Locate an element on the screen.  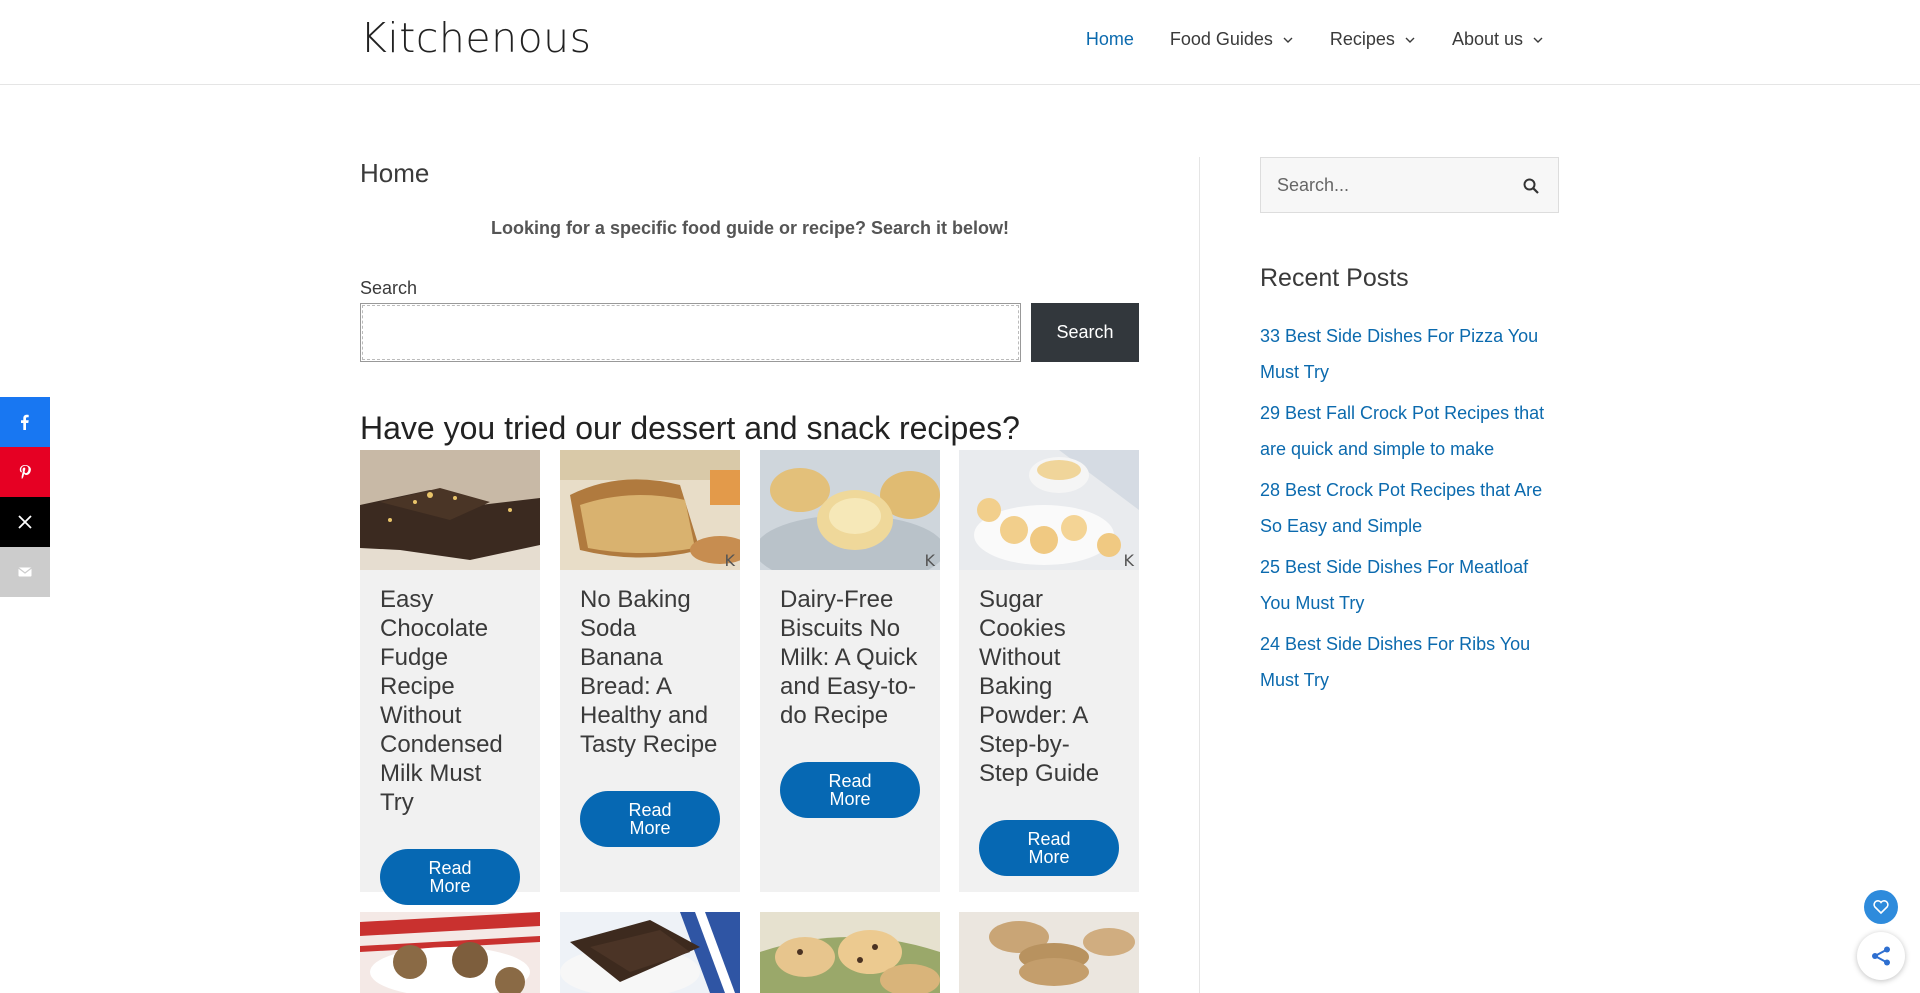
share-button is located at coordinates (1881, 956).